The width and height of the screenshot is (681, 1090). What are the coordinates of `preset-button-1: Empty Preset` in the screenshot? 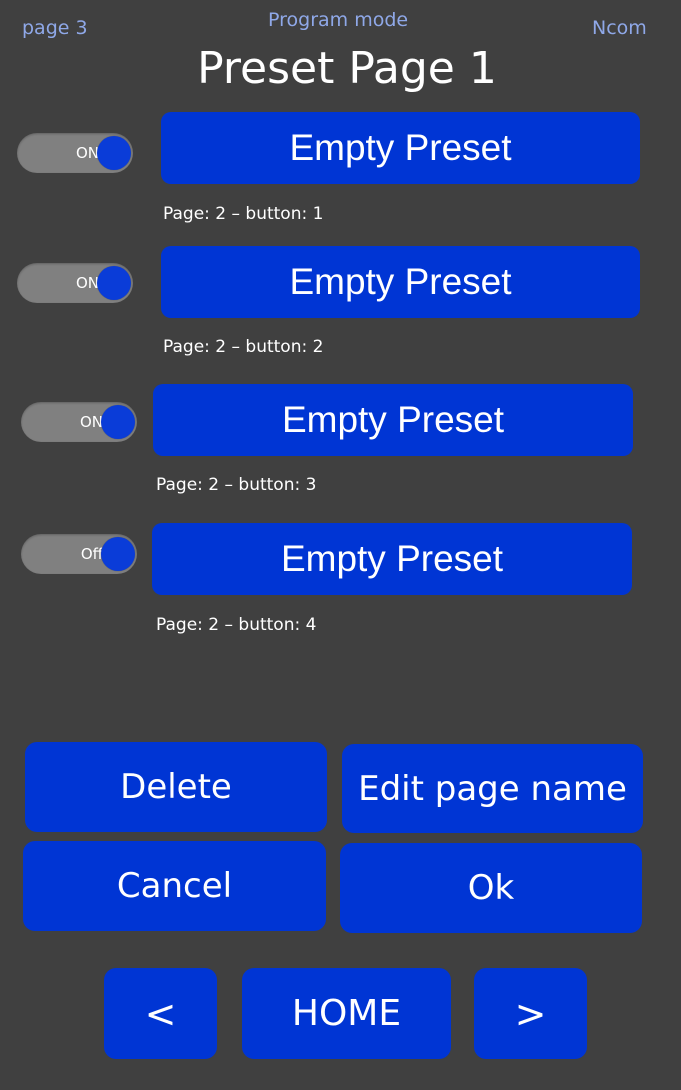 It's located at (400, 148).